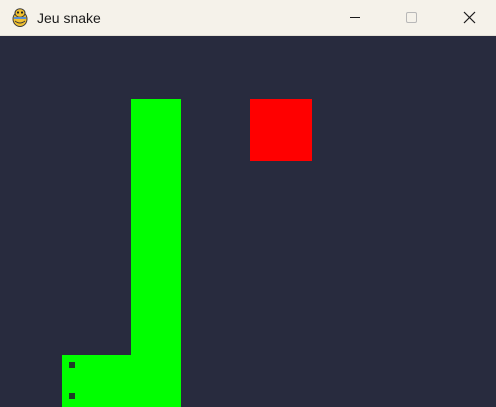 The height and width of the screenshot is (407, 496). I want to click on snake-body-horizontal, so click(121, 381).